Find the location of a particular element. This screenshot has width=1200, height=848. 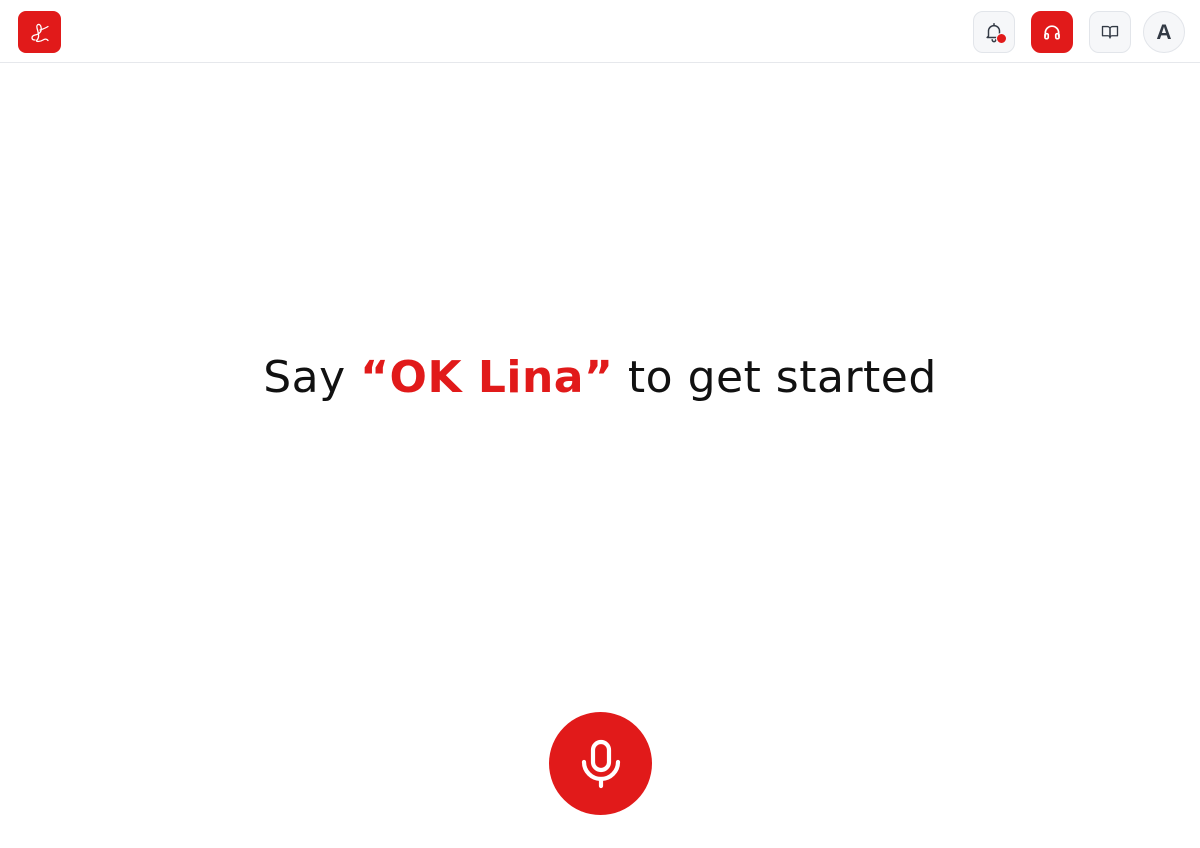

book-open-icon is located at coordinates (1110, 32).